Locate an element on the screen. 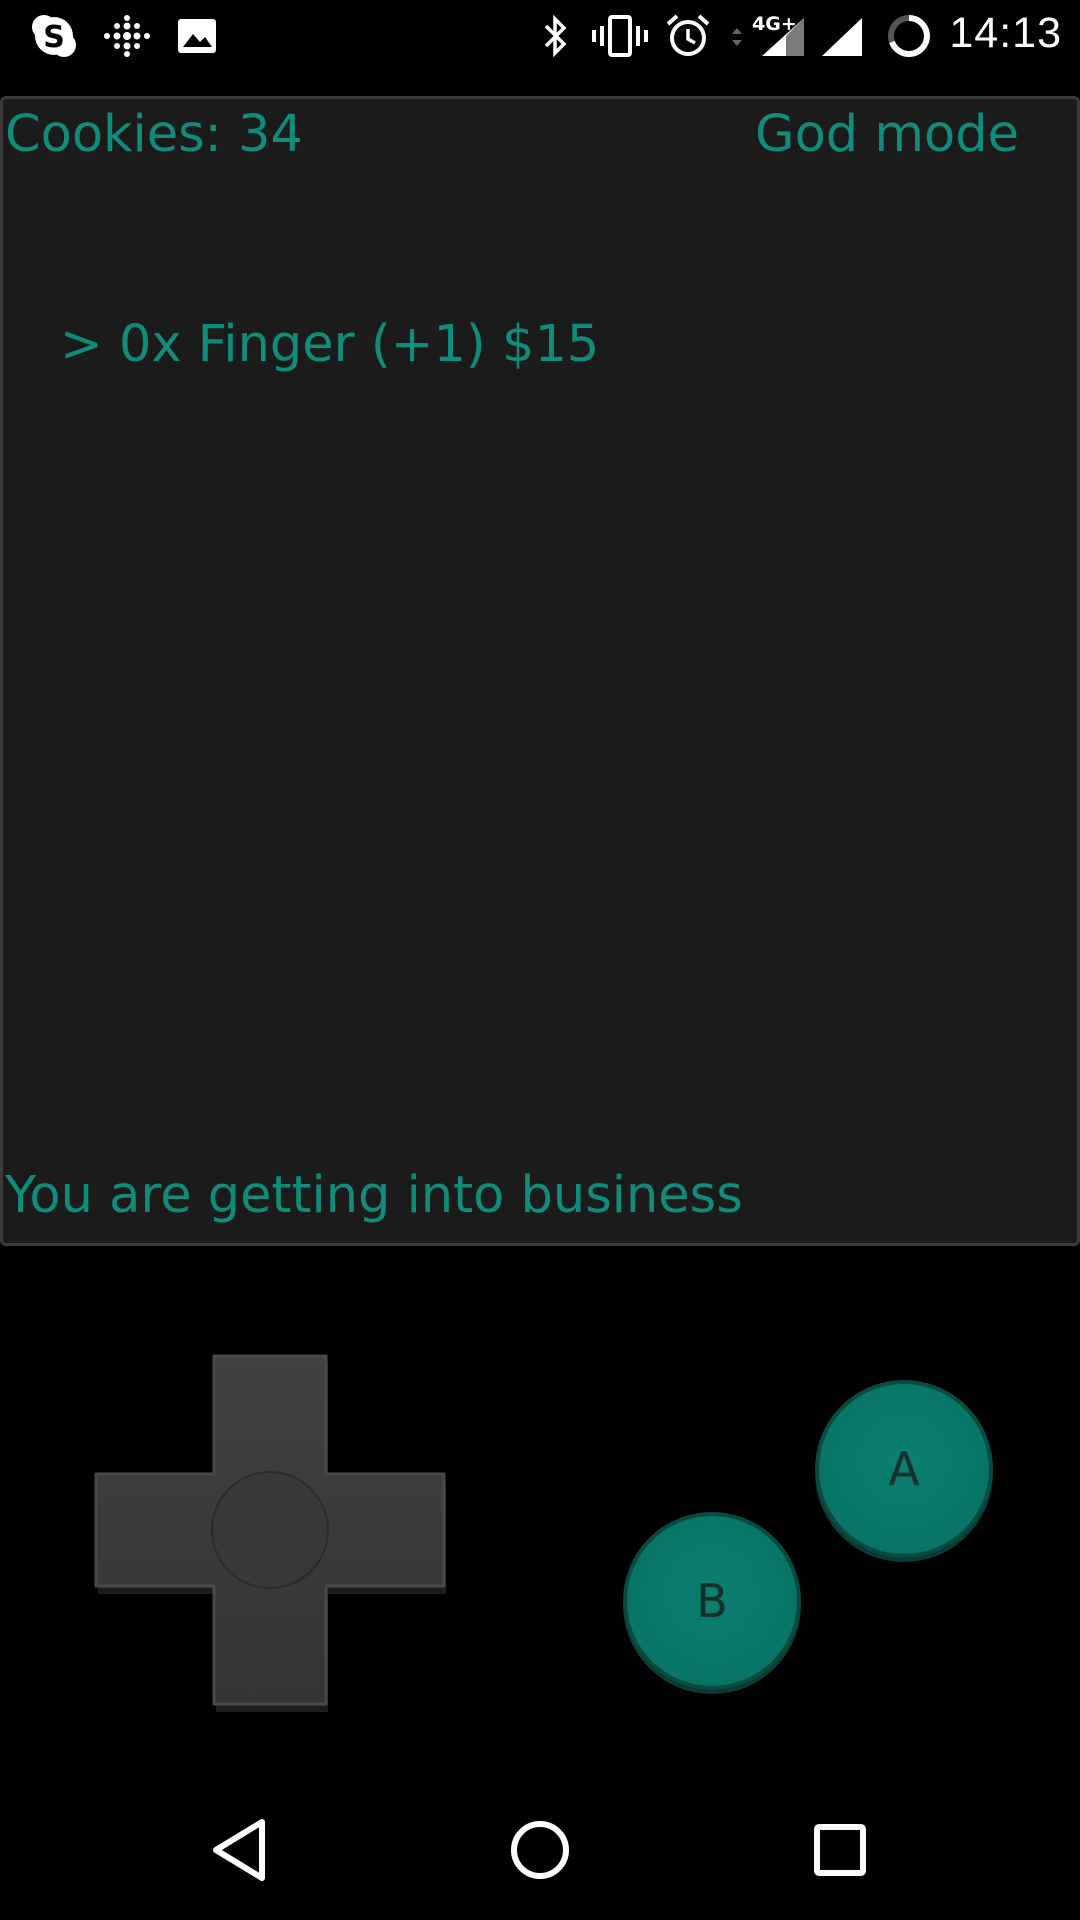 This screenshot has width=1080, height=1920. shop-item: > 0x Finger (+1) $15 is located at coordinates (329, 344).